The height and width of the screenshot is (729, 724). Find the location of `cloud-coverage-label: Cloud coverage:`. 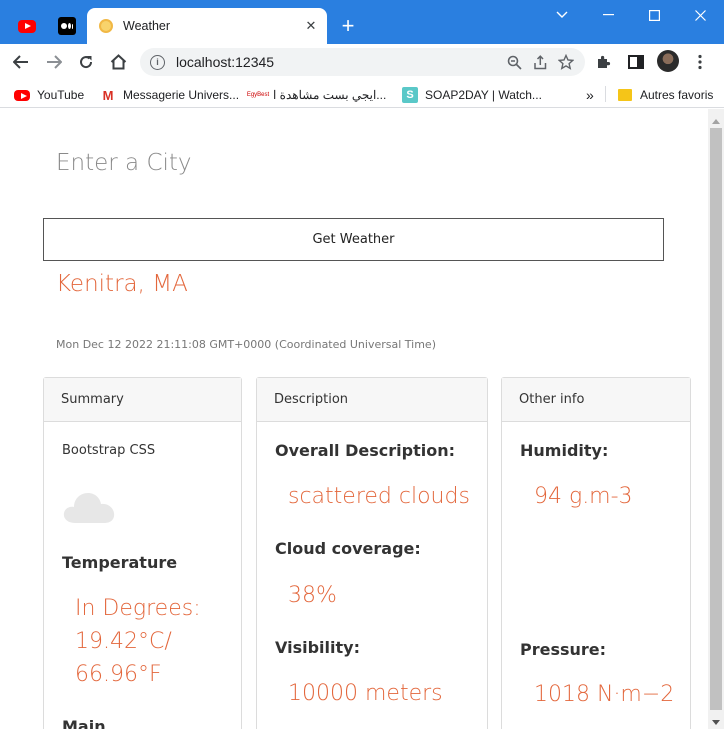

cloud-coverage-label: Cloud coverage: is located at coordinates (348, 548).